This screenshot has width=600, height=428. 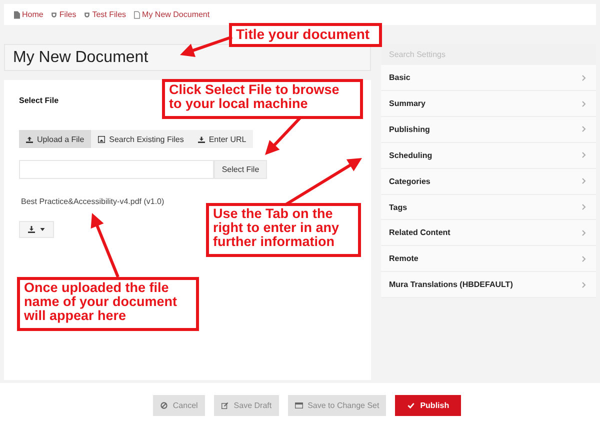 What do you see at coordinates (17, 14) in the screenshot?
I see `document-icon` at bounding box center [17, 14].